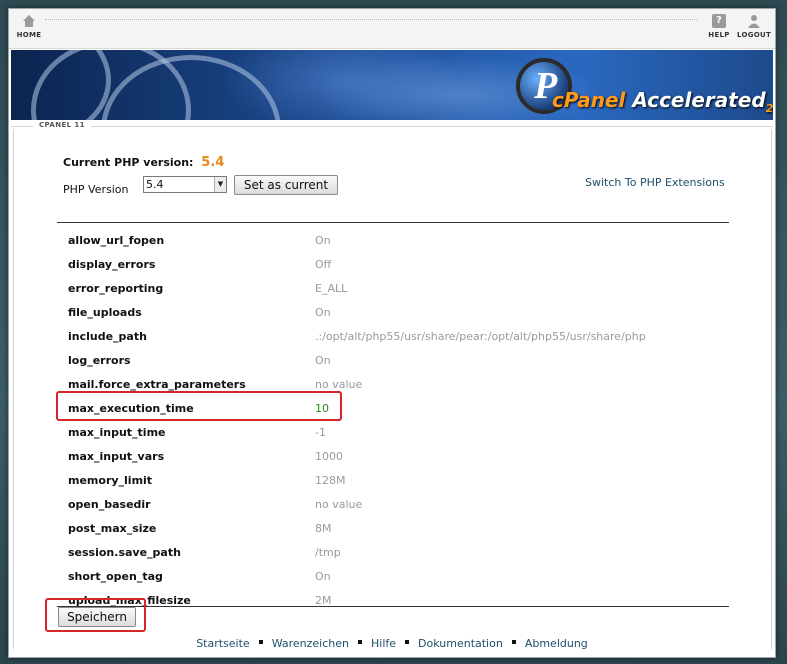 This screenshot has height=664, width=787. Describe the element at coordinates (223, 643) in the screenshot. I see `footer-link: Startseite` at that location.